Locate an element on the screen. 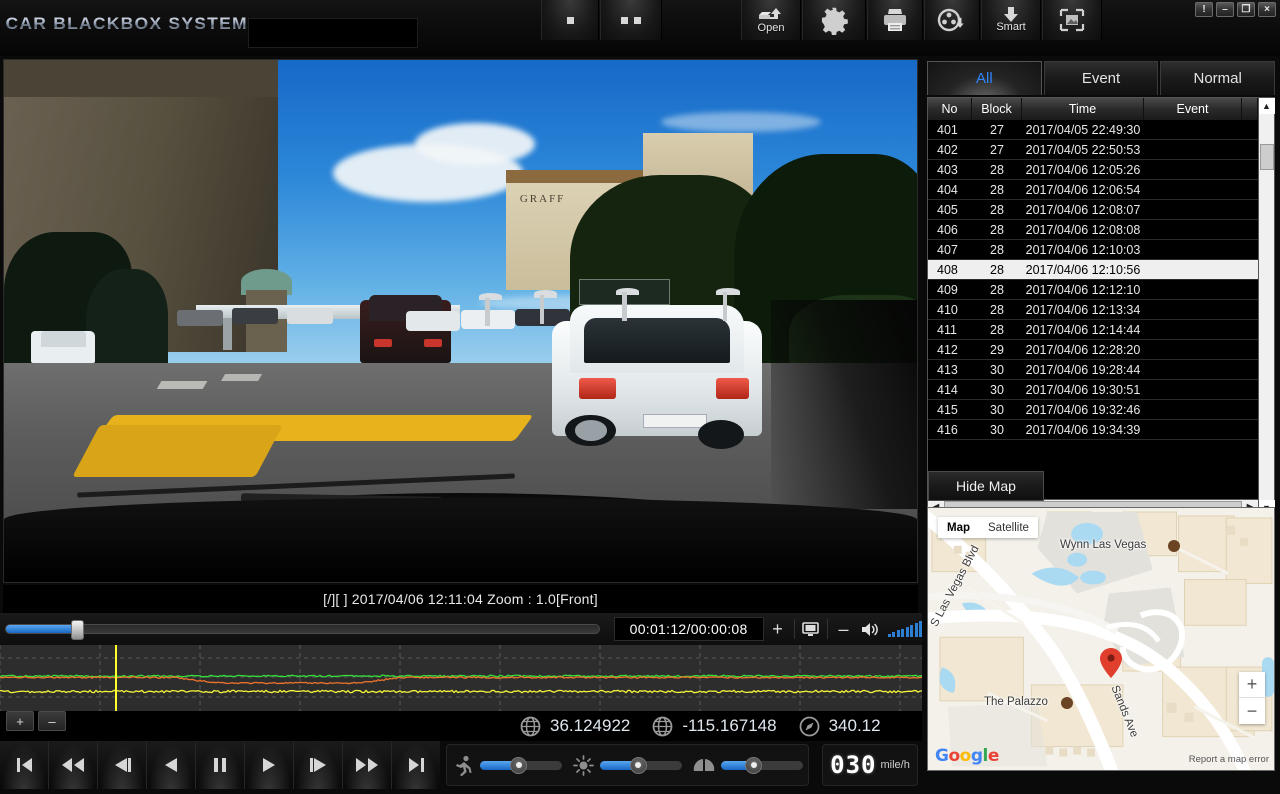  gsensor-traces is located at coordinates (461, 678).